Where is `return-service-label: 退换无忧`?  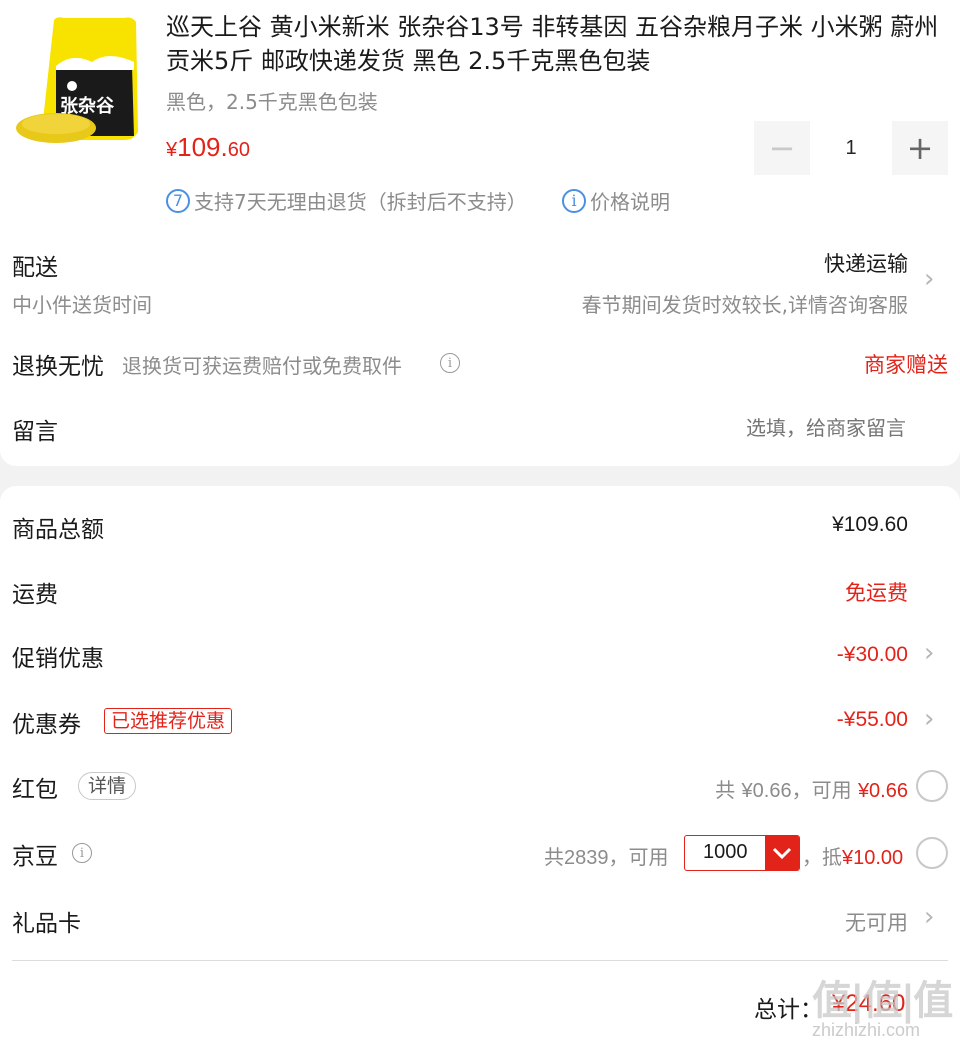 return-service-label: 退换无忧 is located at coordinates (58, 367).